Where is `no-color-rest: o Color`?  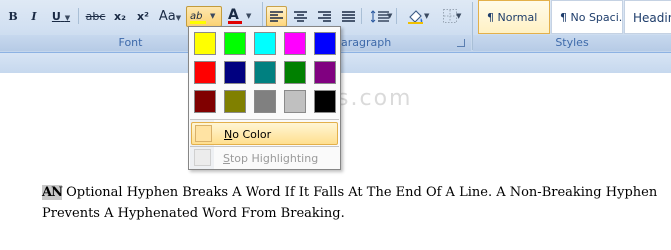 no-color-rest: o Color is located at coordinates (252, 134).